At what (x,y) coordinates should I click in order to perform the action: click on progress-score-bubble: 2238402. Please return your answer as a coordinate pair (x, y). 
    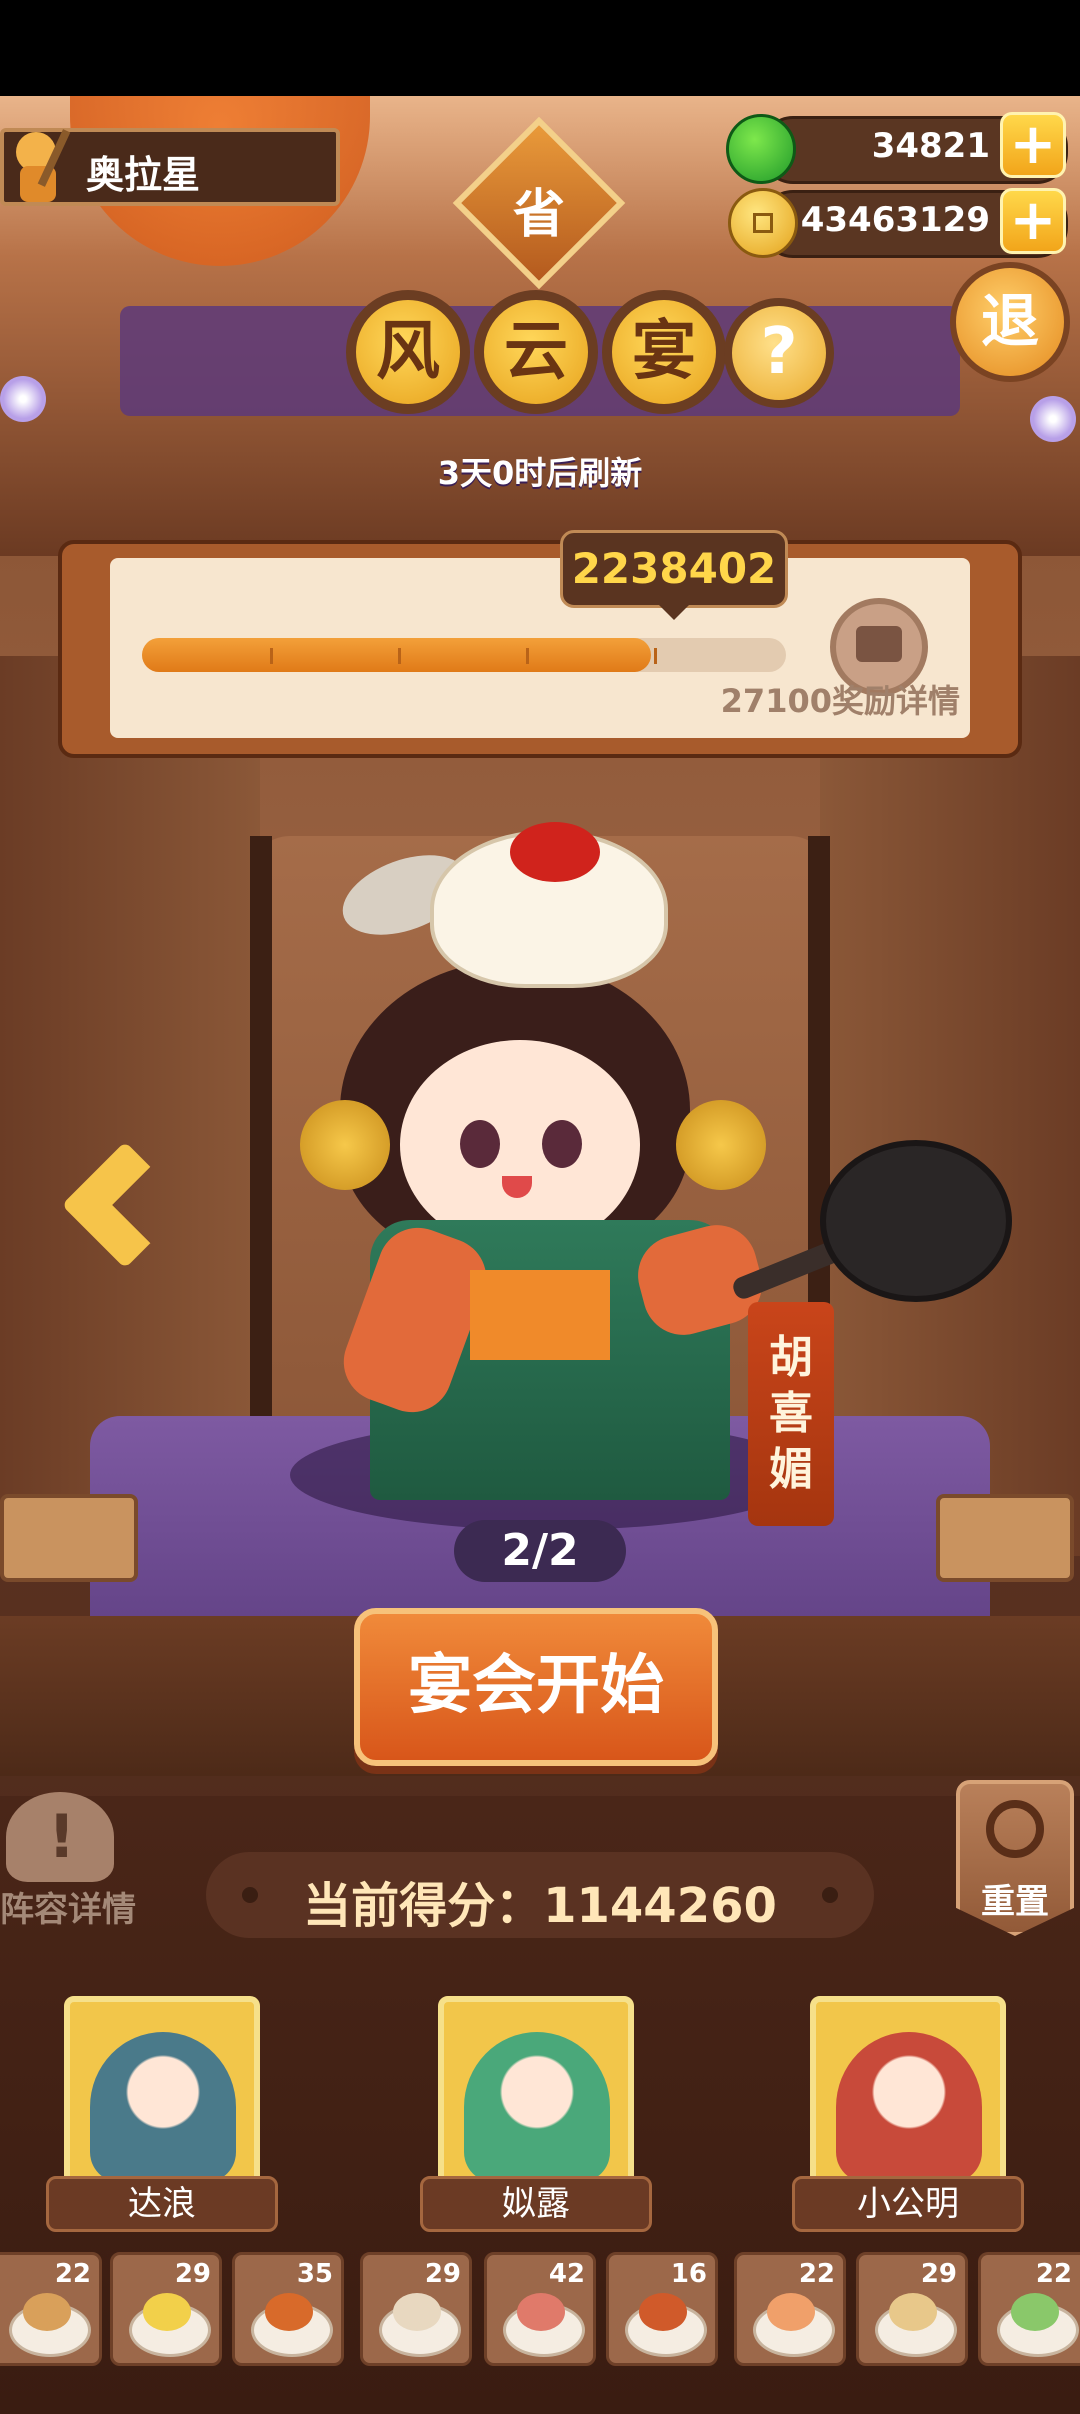
    Looking at the image, I should click on (674, 569).